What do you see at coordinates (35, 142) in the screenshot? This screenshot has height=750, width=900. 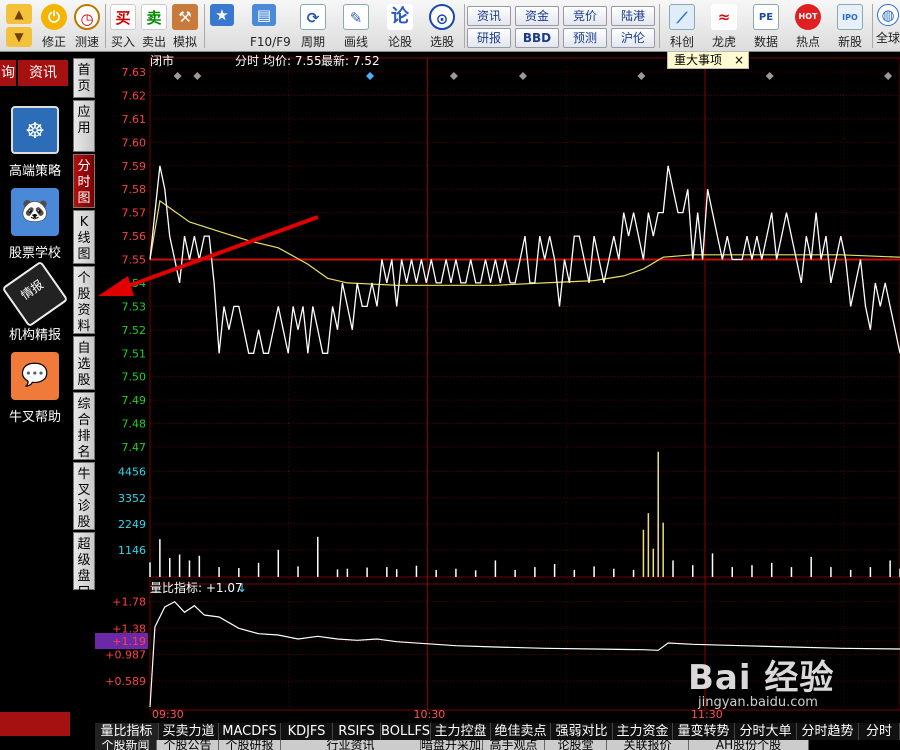 I see `sidebar-item-strategy: ☸ 高端策略` at bounding box center [35, 142].